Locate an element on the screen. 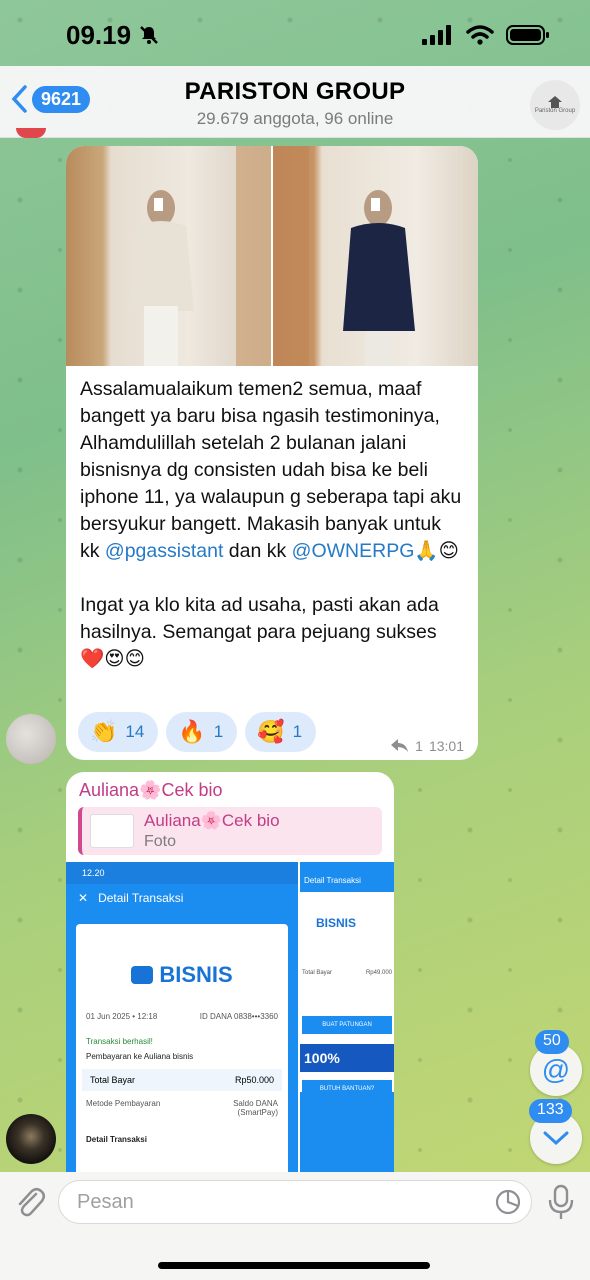 The image size is (590, 1280). reaction-count: 14 is located at coordinates (135, 731).